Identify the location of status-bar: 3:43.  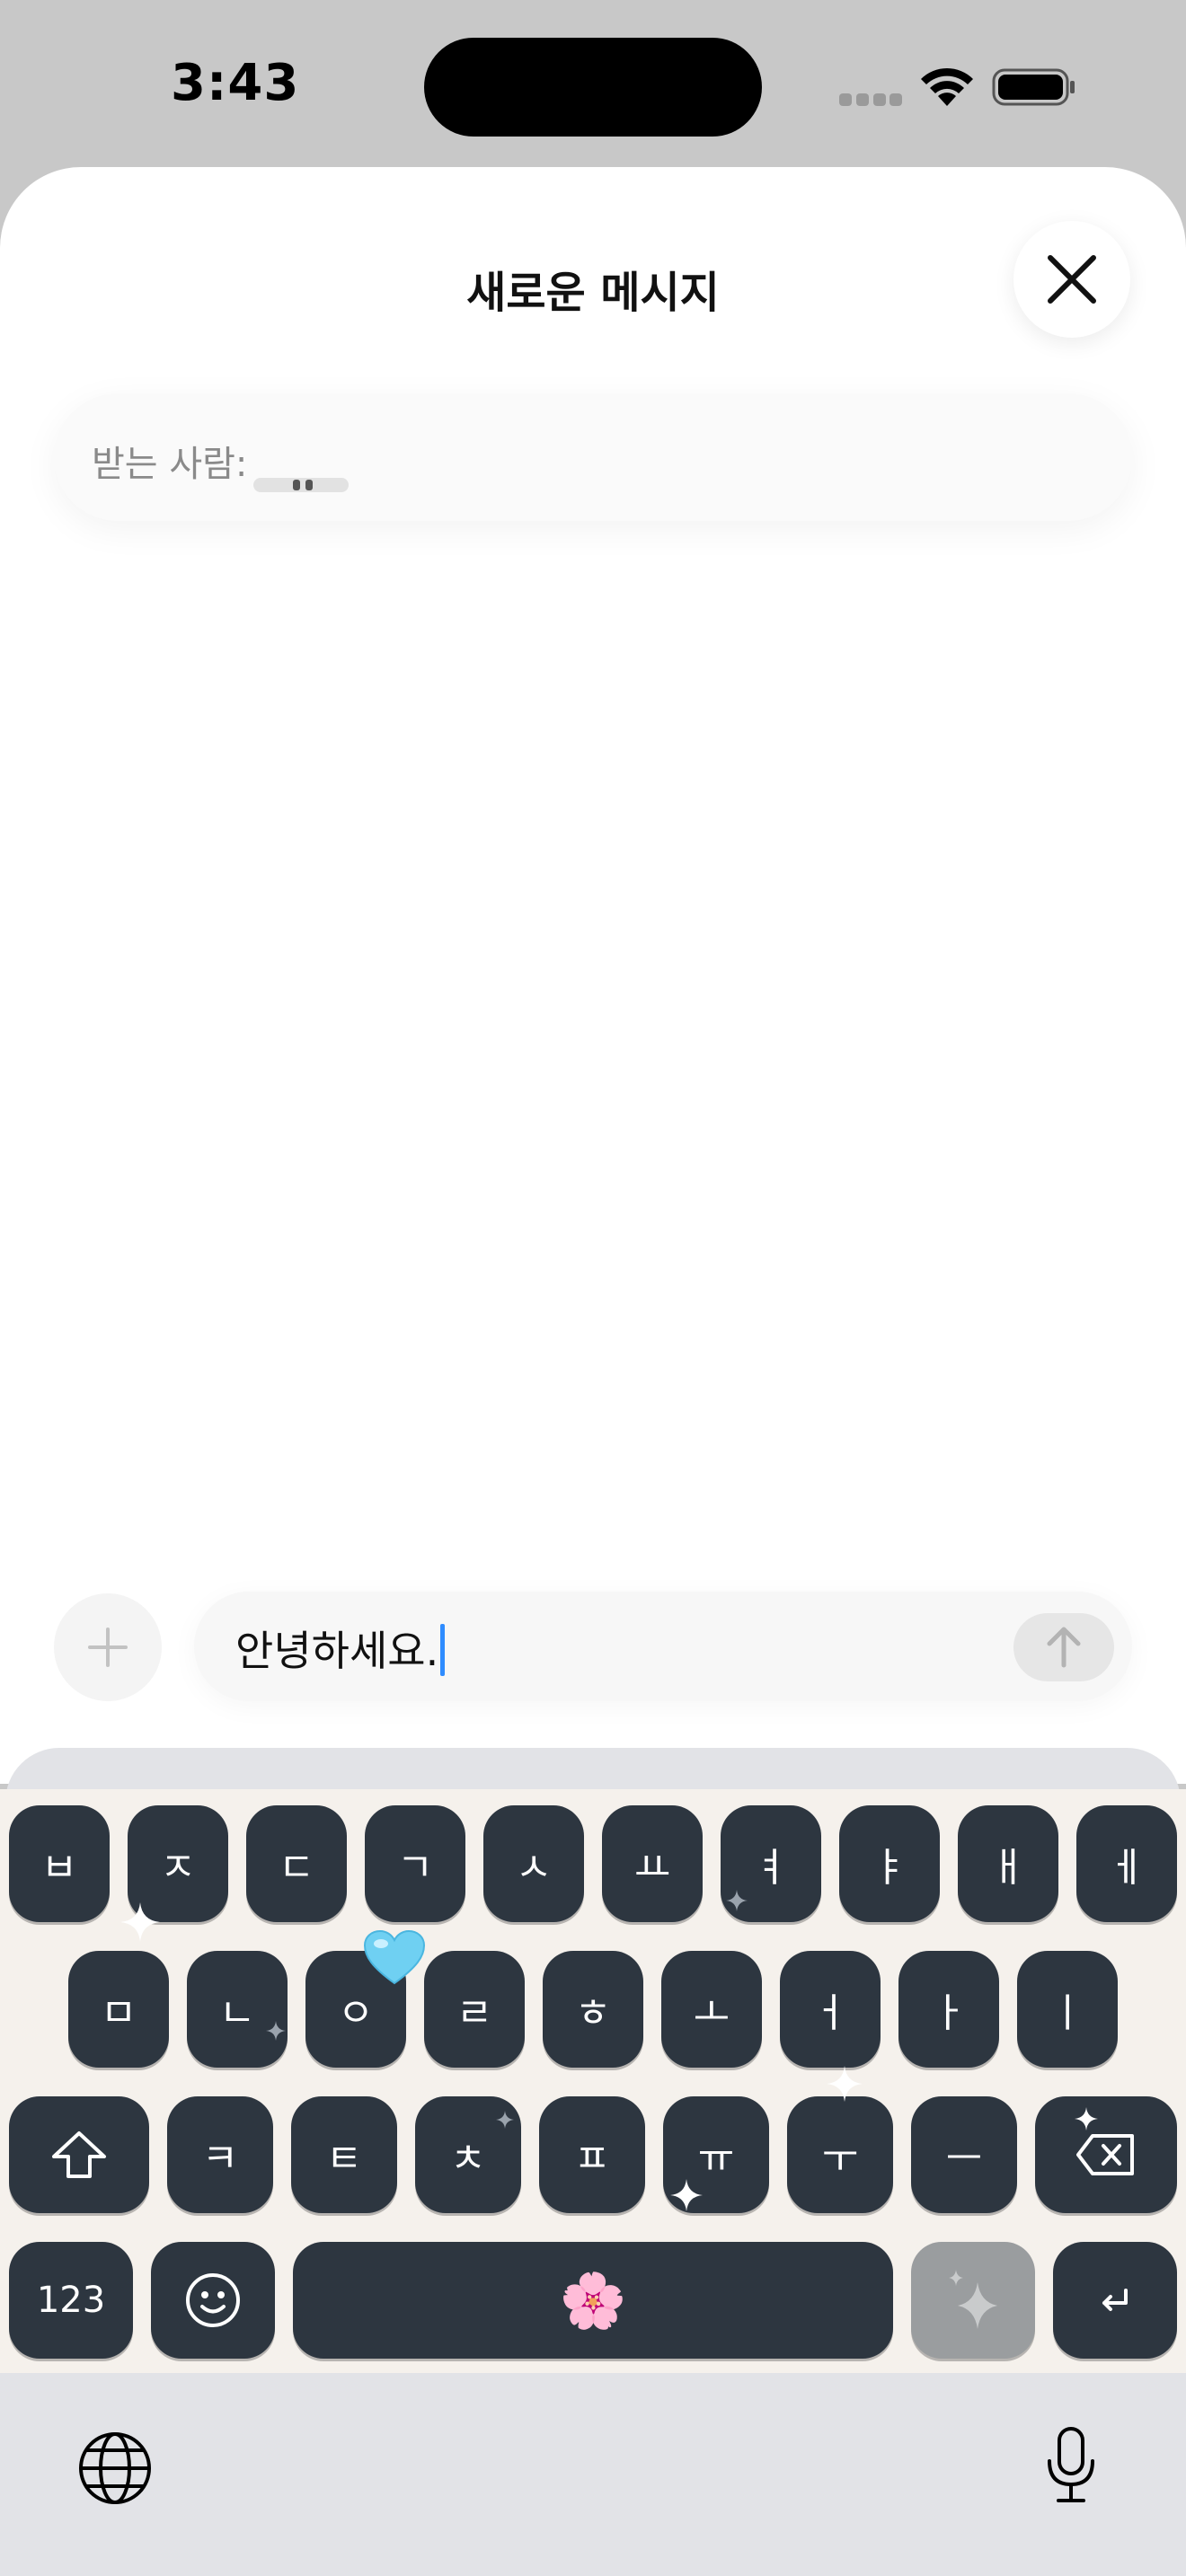
(593, 85).